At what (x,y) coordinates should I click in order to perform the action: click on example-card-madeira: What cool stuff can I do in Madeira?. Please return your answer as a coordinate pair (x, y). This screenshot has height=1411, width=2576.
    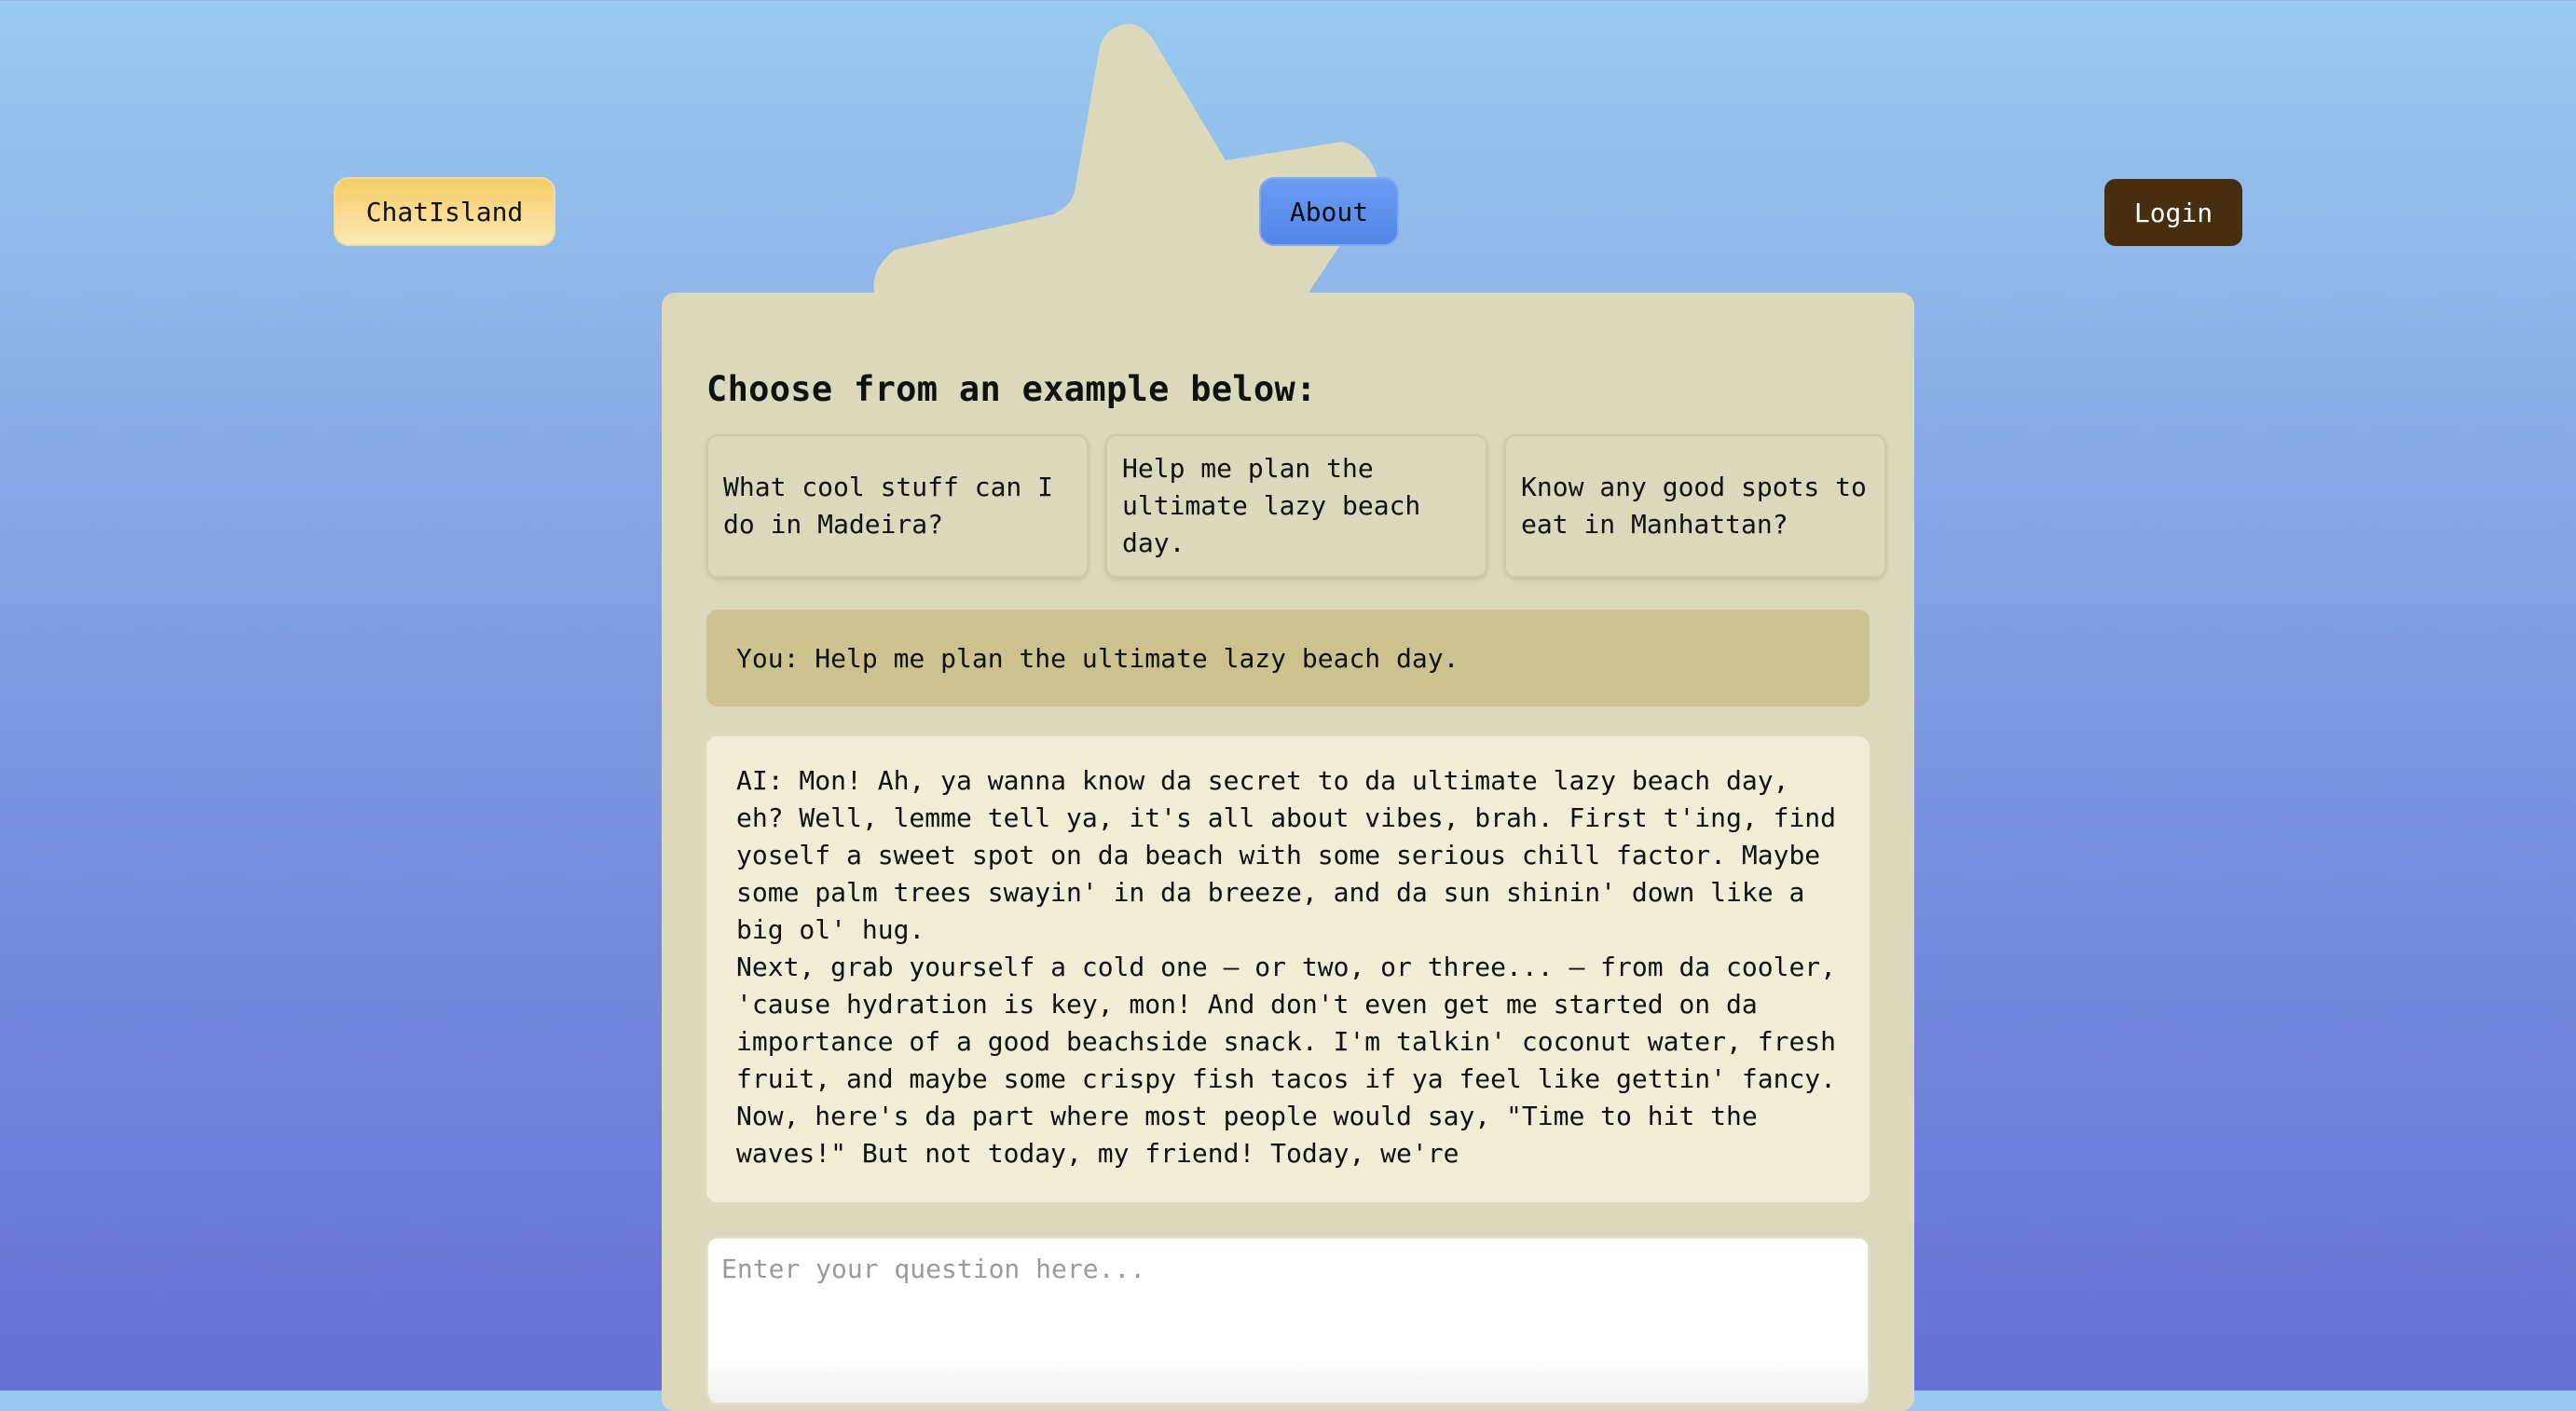
    Looking at the image, I should click on (897, 506).